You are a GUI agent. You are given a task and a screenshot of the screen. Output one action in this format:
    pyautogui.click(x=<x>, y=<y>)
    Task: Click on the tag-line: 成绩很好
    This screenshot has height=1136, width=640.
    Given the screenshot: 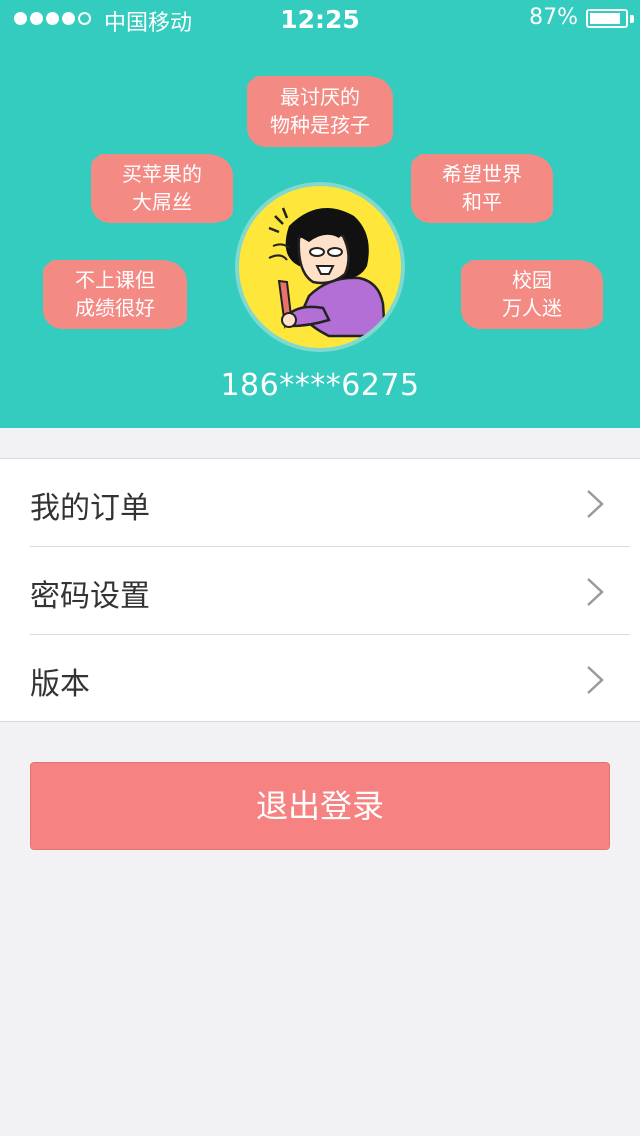 What is the action you would take?
    pyautogui.click(x=115, y=308)
    